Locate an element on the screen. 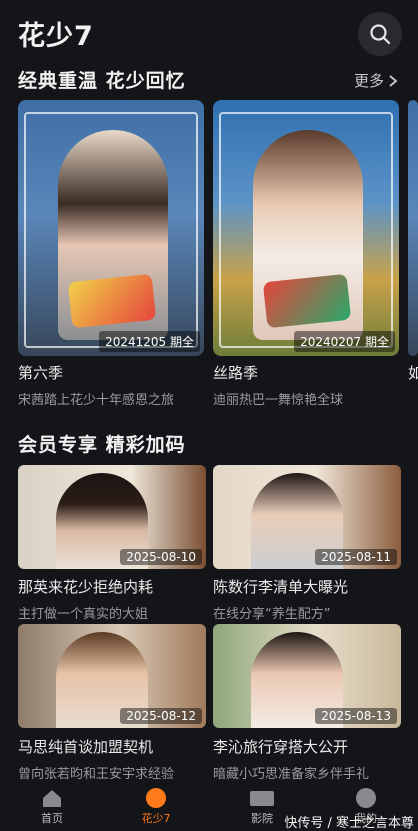 This screenshot has width=418, height=831. tab-home: 首页 is located at coordinates (52, 807).